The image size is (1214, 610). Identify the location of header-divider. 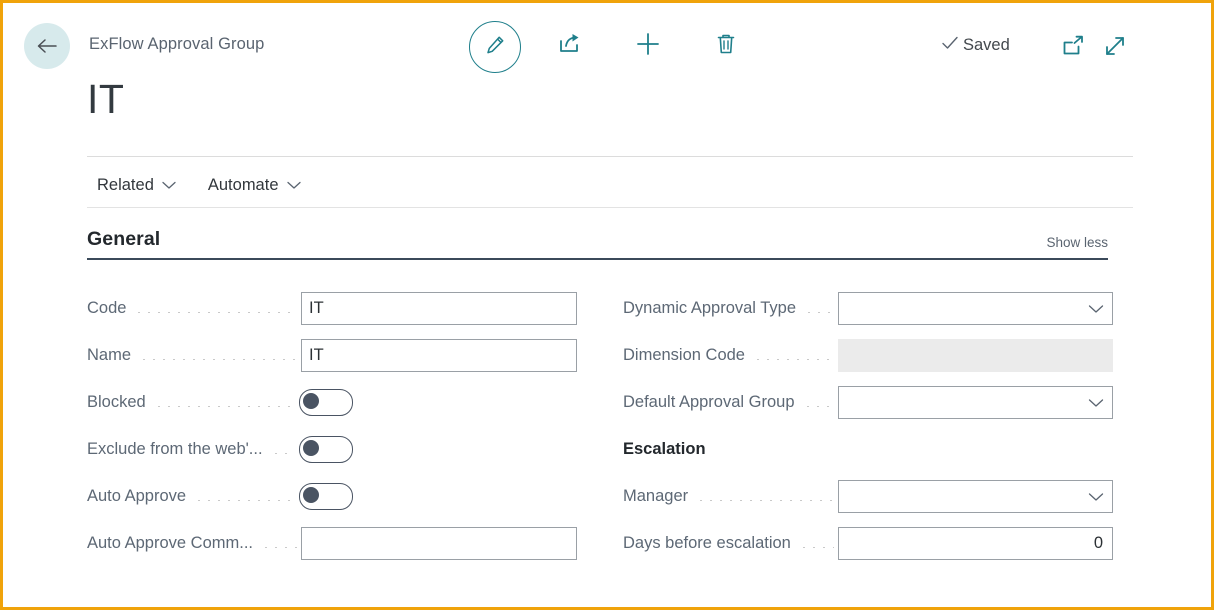
(610, 156).